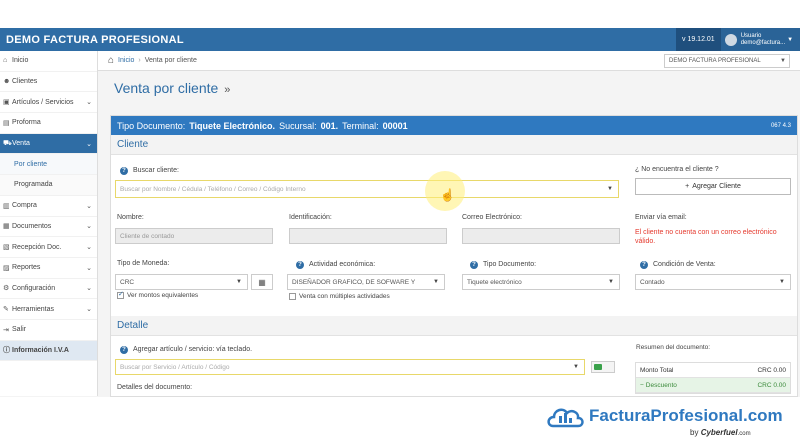 This screenshot has height=447, width=800. Describe the element at coordinates (6, 268) in the screenshot. I see `chart-icon: ▨` at that location.